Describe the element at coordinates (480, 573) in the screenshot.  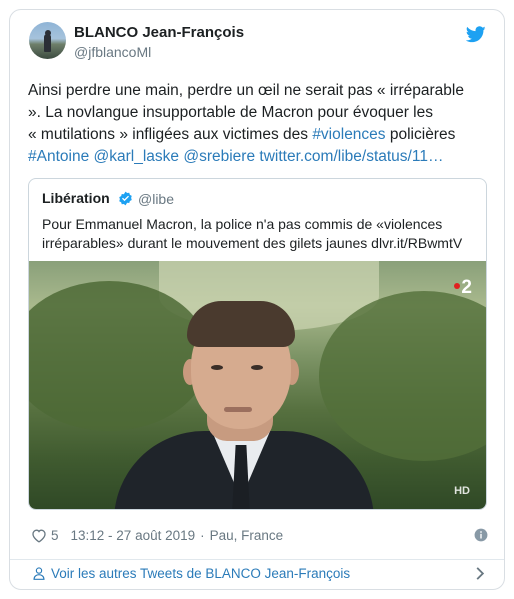
I see `chevron-right-icon` at that location.